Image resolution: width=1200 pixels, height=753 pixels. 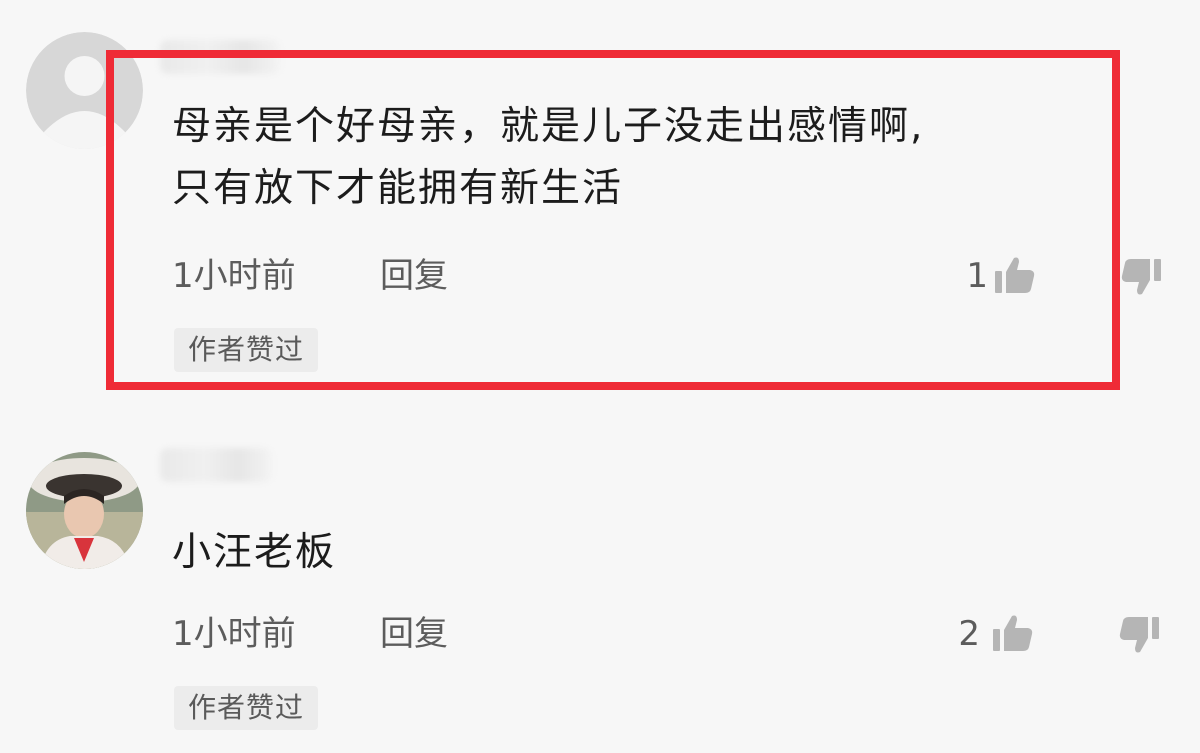 I want to click on comment-text-line: 只有放下才能拥有新生活, so click(x=398, y=188).